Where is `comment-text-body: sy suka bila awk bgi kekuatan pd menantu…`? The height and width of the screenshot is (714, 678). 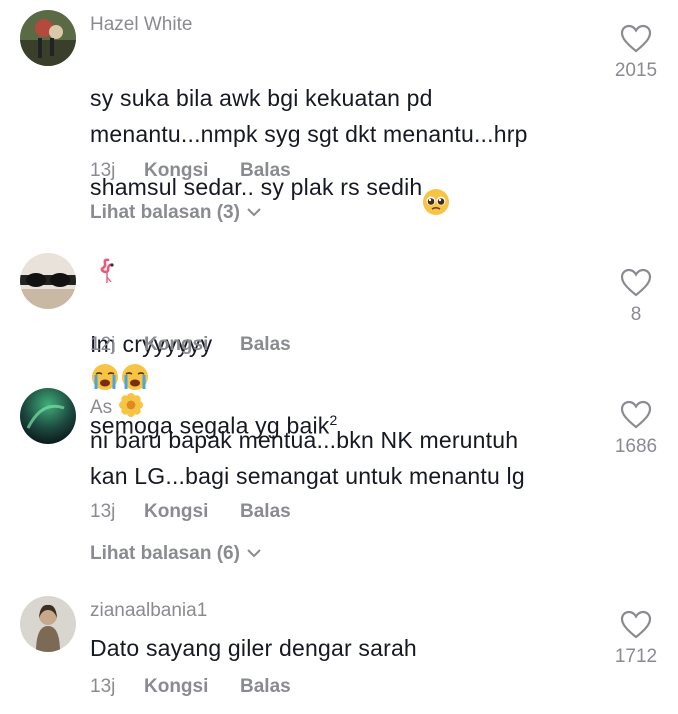
comment-text-body: sy suka bila awk bgi kekuatan pd menantu… is located at coordinates (309, 143).